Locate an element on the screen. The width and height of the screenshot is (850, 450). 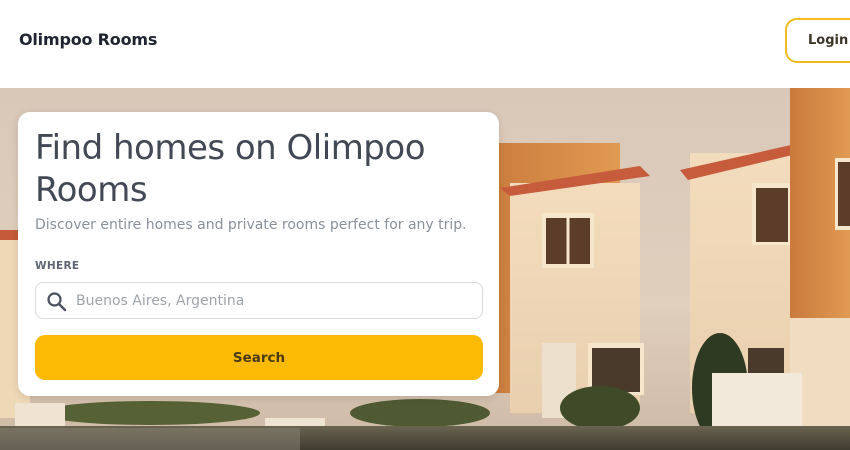
search-icon is located at coordinates (56, 301).